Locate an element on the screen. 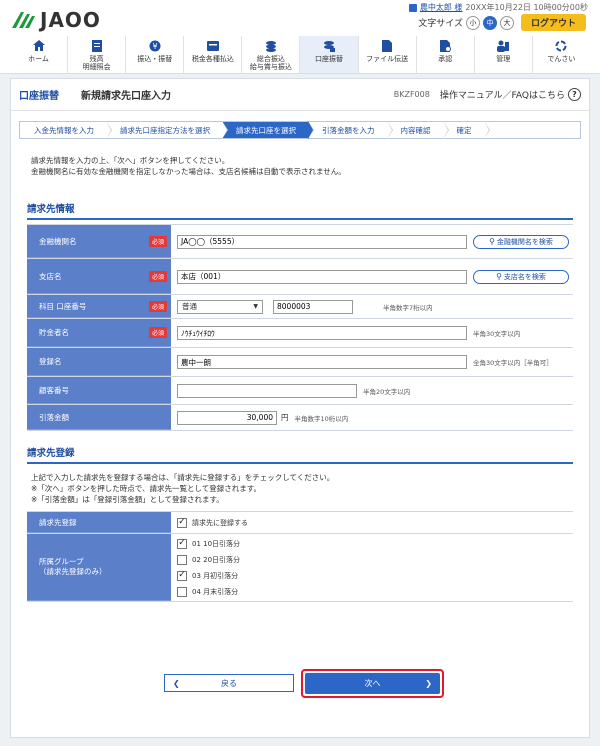 This screenshot has width=600, height=746. nav-label: ホーム is located at coordinates (38, 59).